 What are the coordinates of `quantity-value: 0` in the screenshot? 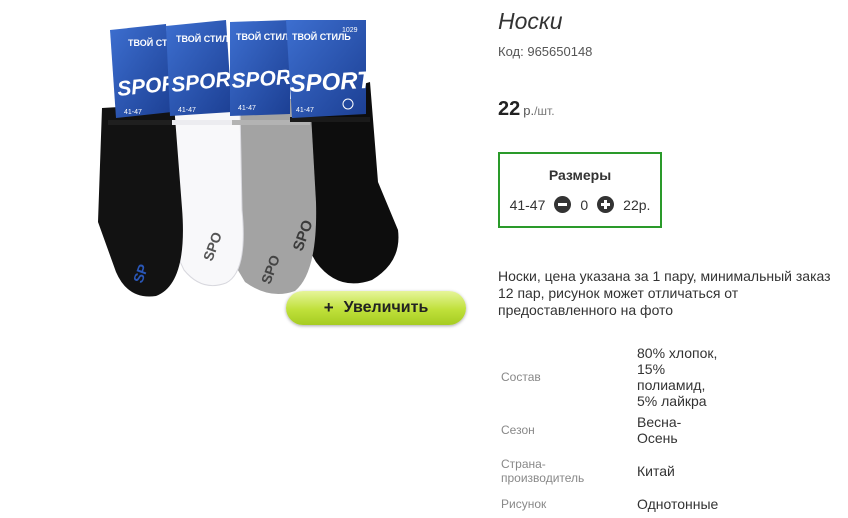 It's located at (584, 205).